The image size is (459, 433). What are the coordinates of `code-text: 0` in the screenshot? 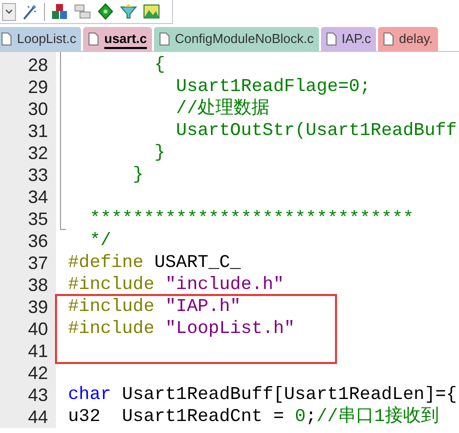 It's located at (300, 417).